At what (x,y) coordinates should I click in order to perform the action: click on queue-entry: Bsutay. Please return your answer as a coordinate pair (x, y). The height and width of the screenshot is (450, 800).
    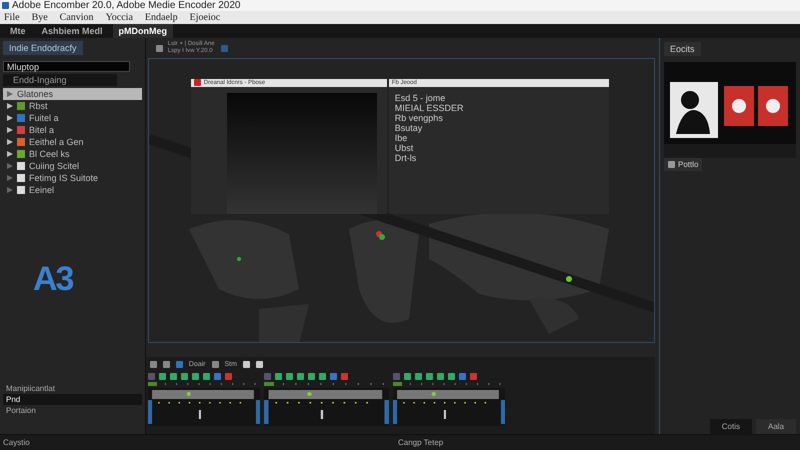
    Looking at the image, I should click on (498, 128).